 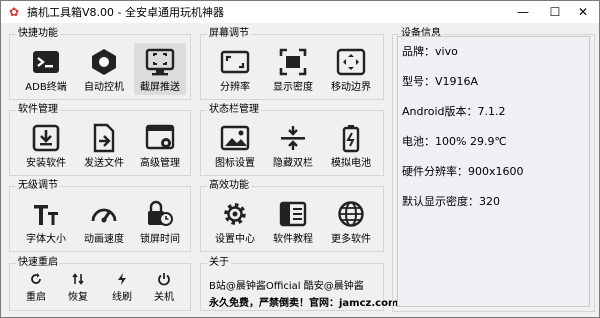 I want to click on screen-capture-icon, so click(x=160, y=62).